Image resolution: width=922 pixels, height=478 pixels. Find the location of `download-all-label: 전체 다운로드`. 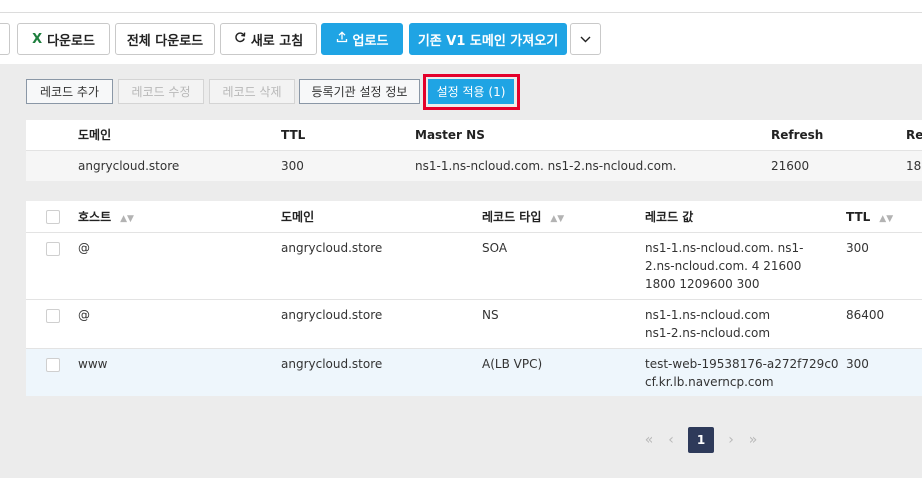

download-all-label: 전체 다운로드 is located at coordinates (165, 41).